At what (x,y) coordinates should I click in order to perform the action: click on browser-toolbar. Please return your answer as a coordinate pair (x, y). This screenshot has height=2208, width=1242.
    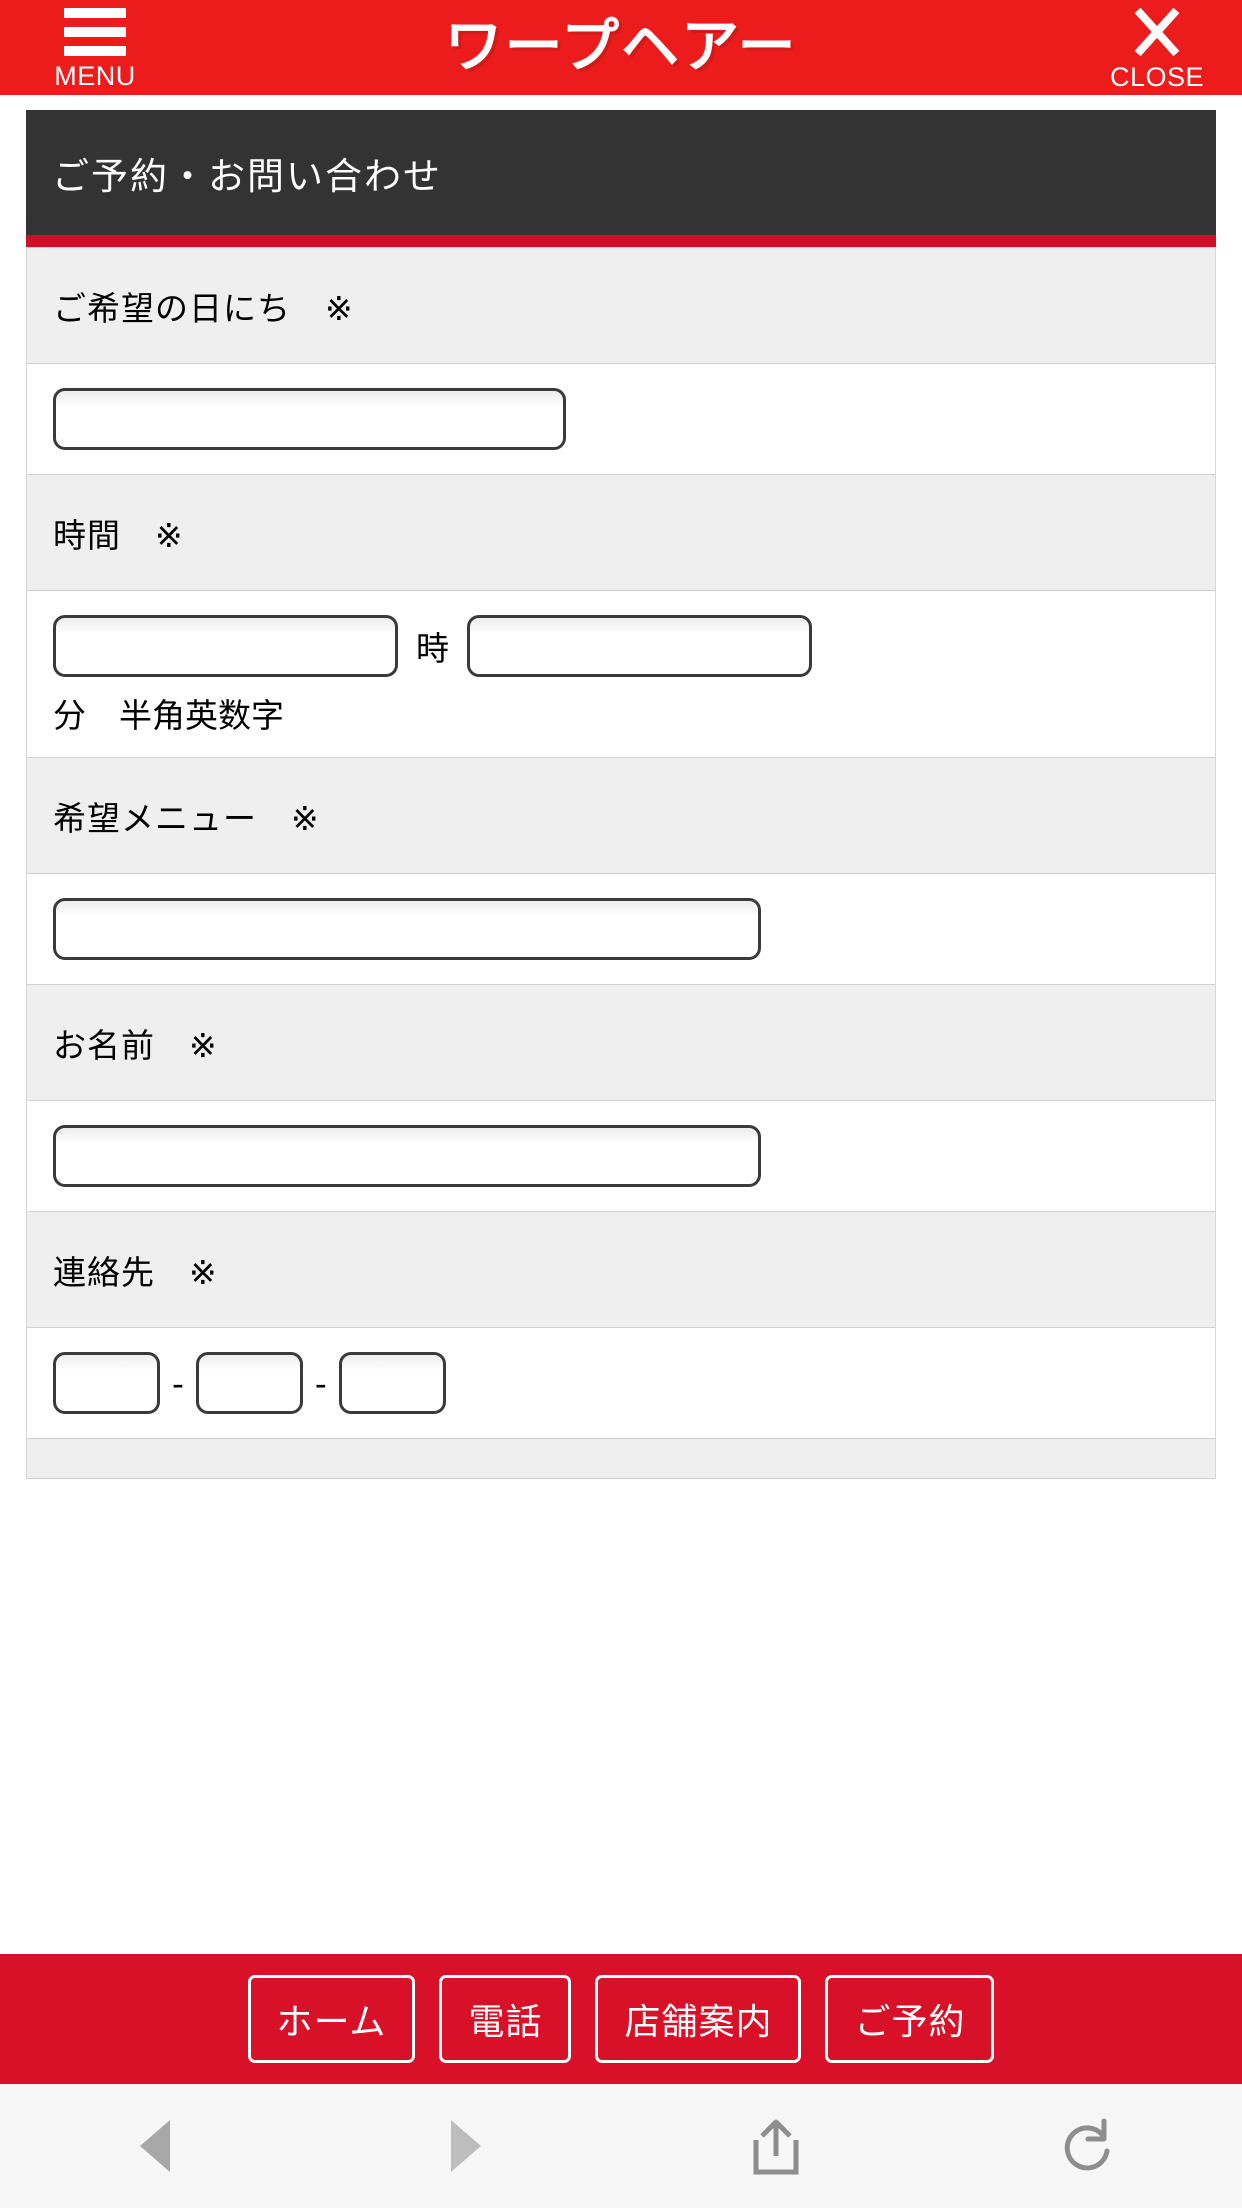
    Looking at the image, I should click on (621, 2146).